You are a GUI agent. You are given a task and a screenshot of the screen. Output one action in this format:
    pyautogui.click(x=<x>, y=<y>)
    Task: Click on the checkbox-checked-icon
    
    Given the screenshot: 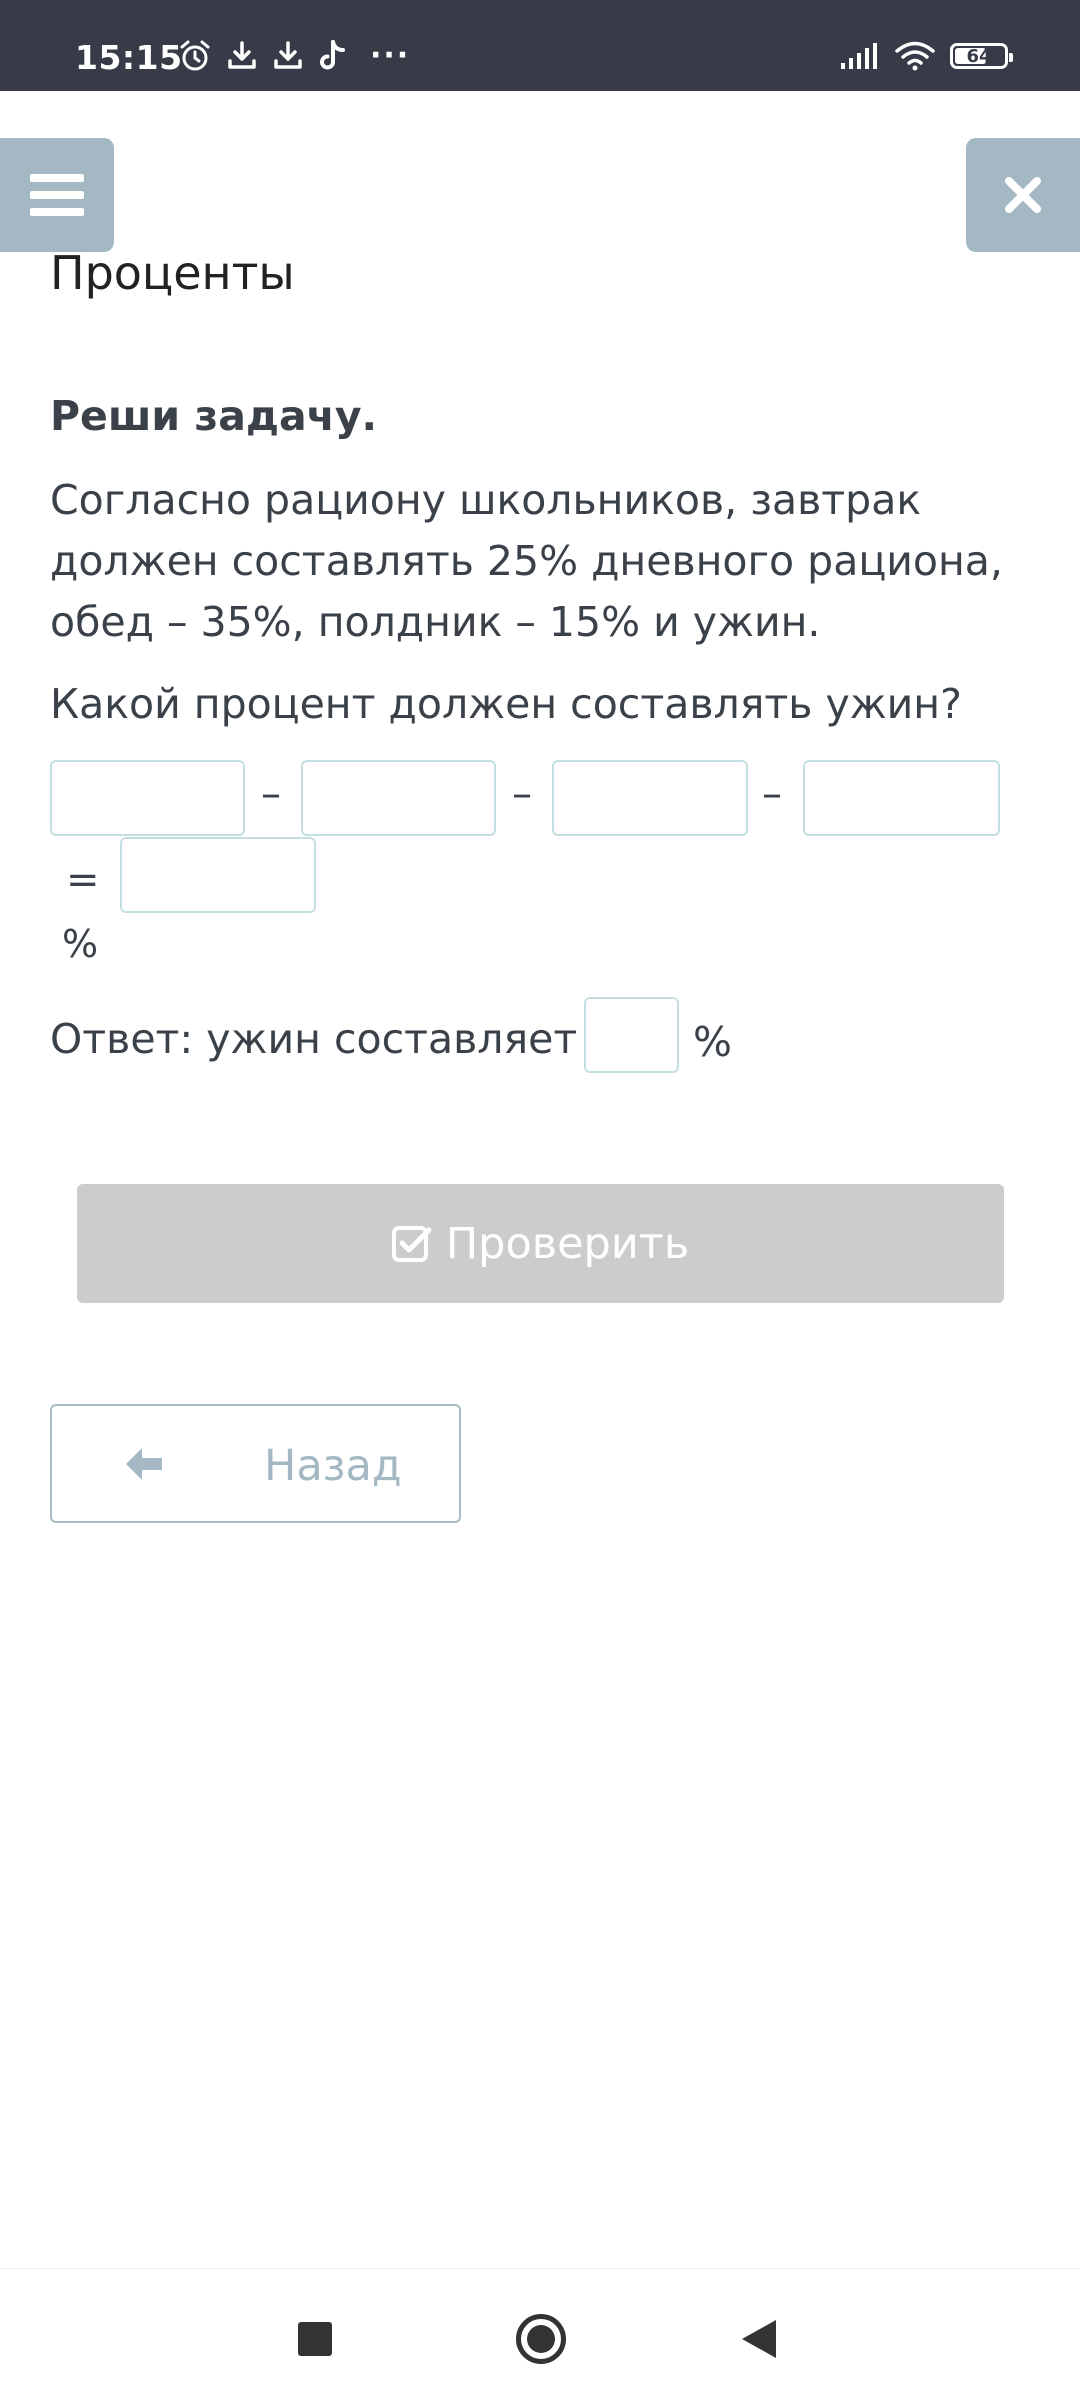 What is the action you would take?
    pyautogui.click(x=411, y=1243)
    